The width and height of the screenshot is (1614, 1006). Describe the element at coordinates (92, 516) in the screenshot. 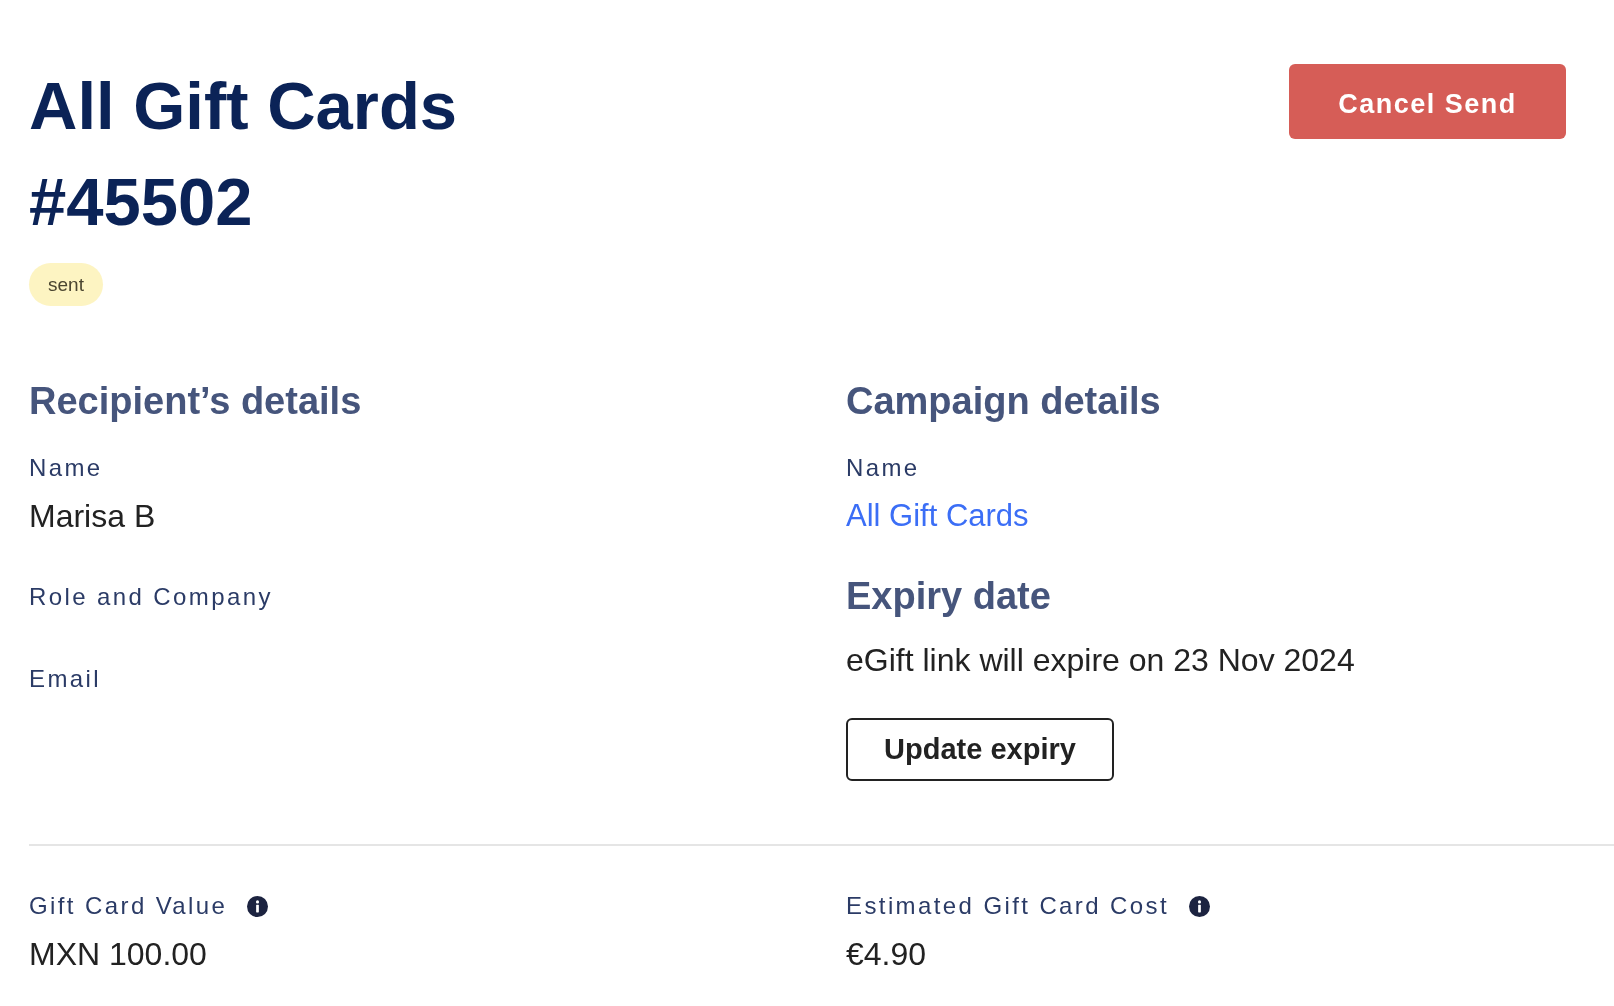

I see `field-value: Marisa B` at that location.